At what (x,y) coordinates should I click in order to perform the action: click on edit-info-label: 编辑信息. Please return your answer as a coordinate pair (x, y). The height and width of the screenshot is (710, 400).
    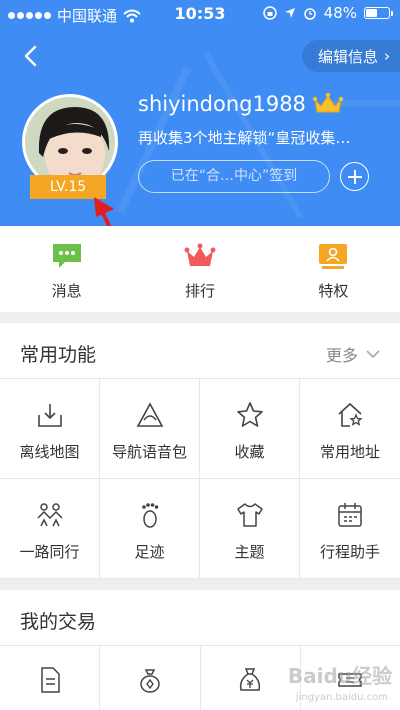
    Looking at the image, I should click on (347, 56).